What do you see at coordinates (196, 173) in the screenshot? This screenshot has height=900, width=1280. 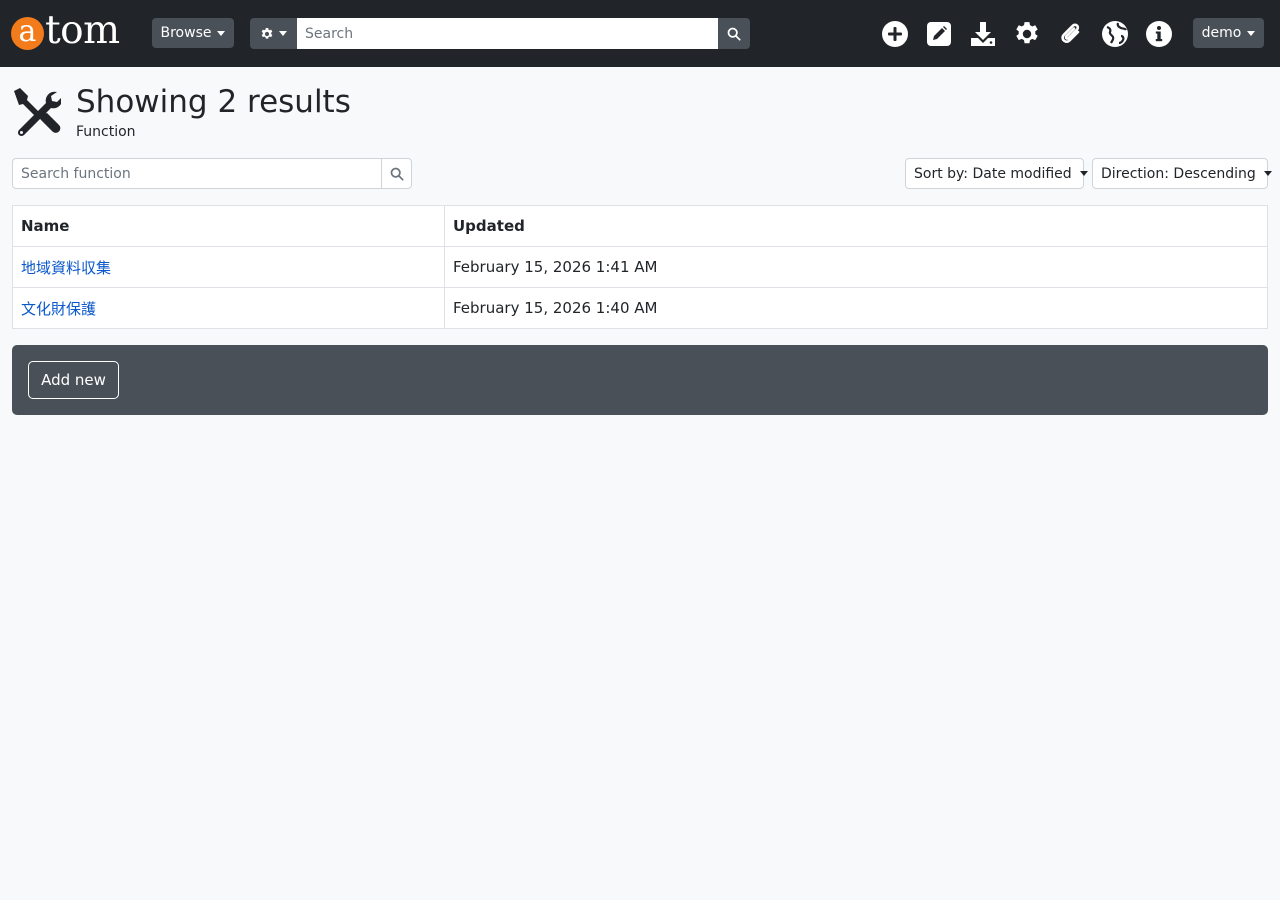 I see `function-search-input` at bounding box center [196, 173].